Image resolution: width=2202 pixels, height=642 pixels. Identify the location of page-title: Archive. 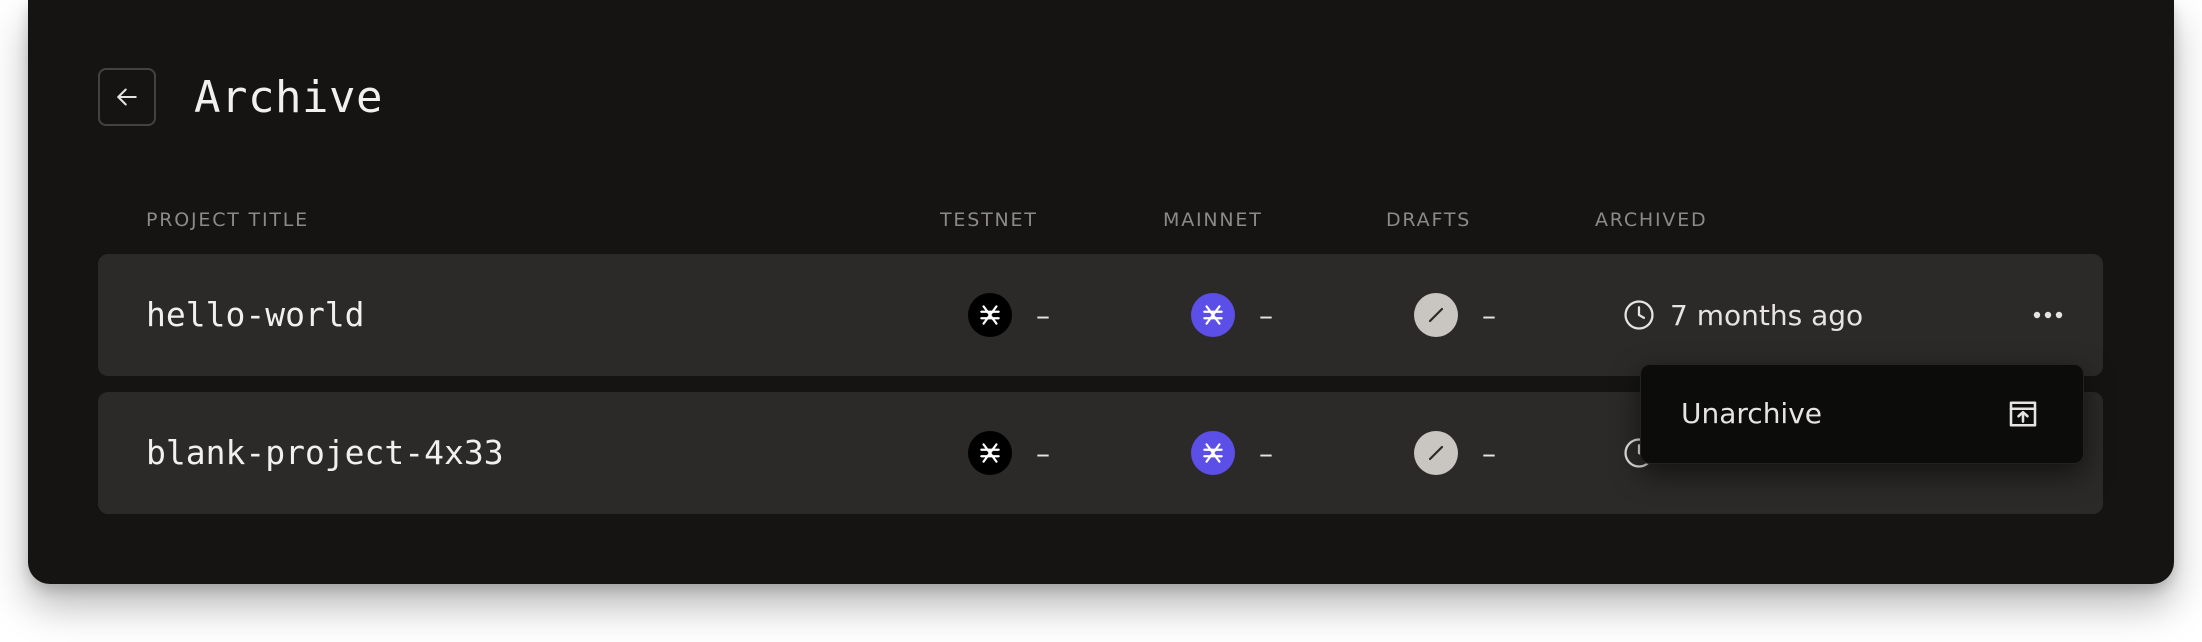
(288, 97).